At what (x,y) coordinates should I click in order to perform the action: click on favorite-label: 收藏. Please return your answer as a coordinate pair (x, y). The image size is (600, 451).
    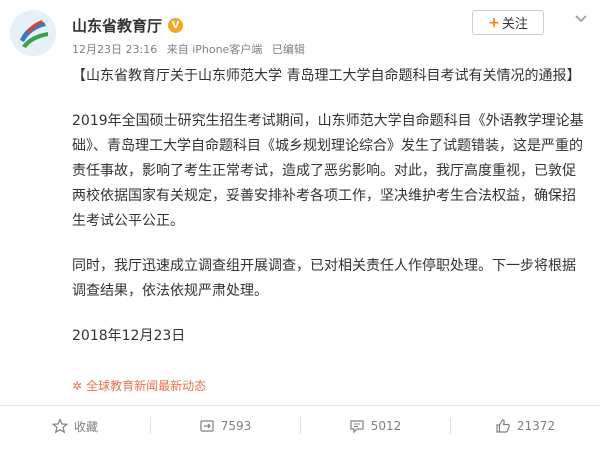
    Looking at the image, I should click on (85, 426).